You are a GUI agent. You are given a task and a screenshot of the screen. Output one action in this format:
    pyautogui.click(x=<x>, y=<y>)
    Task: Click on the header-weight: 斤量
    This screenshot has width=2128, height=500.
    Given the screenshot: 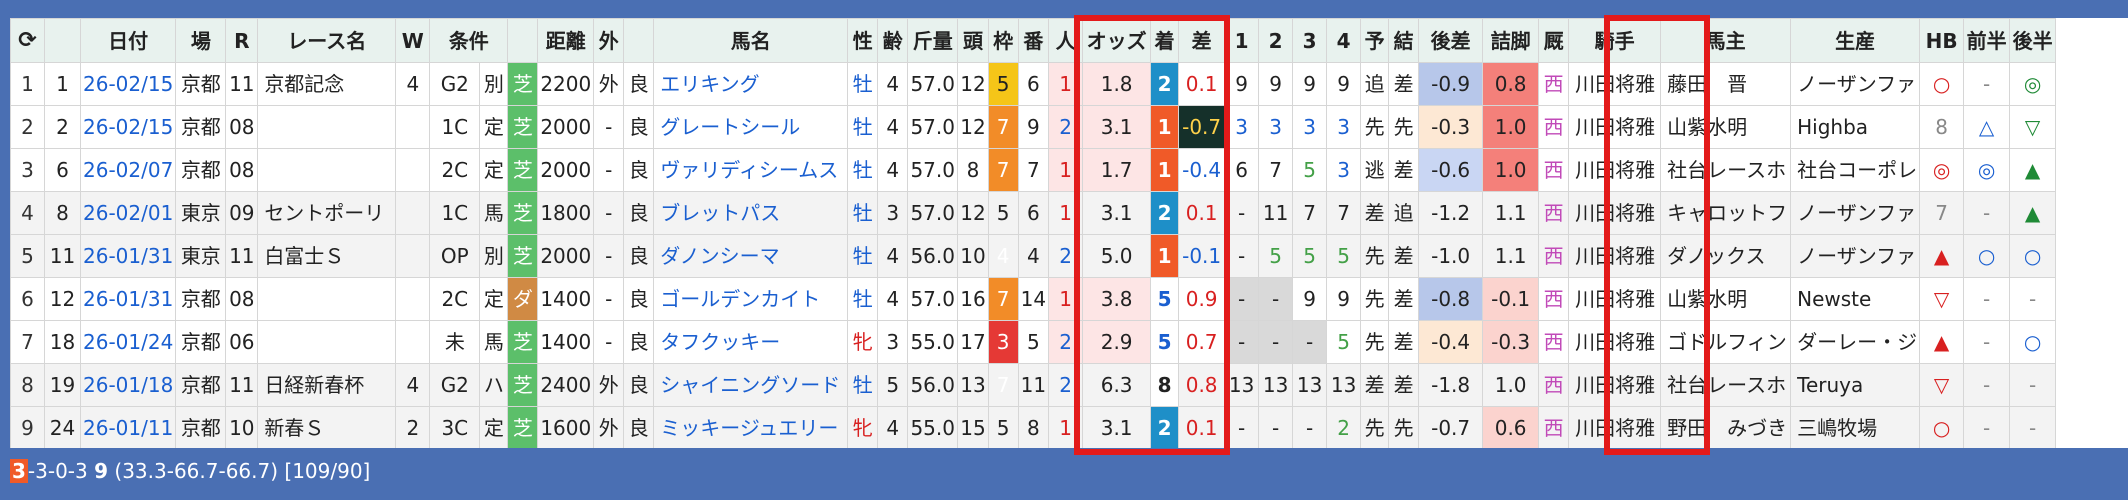 What is the action you would take?
    pyautogui.click(x=933, y=40)
    